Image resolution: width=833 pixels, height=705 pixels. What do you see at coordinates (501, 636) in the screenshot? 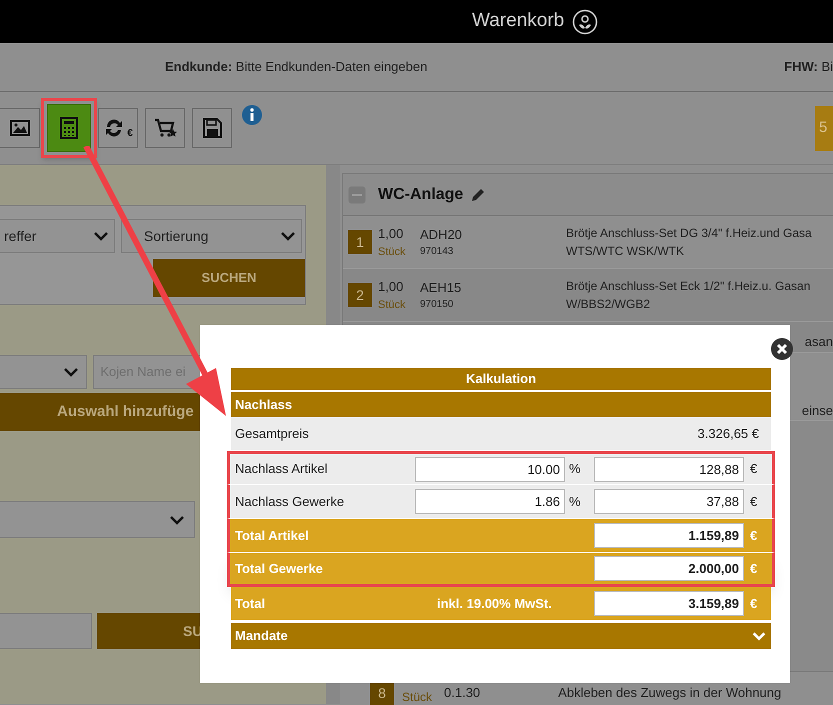
I see `mandate-header: Mandate` at bounding box center [501, 636].